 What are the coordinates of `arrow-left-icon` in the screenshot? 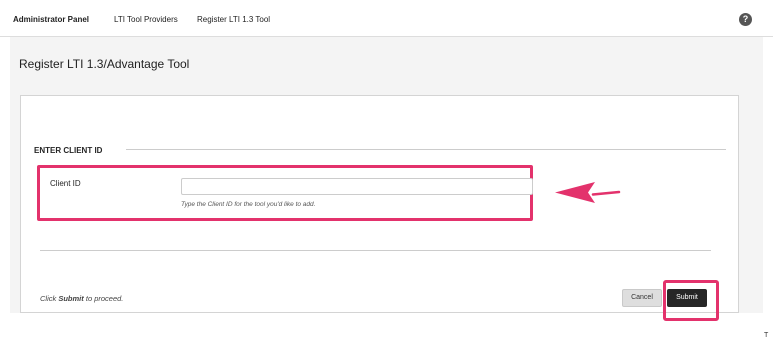 It's located at (588, 192).